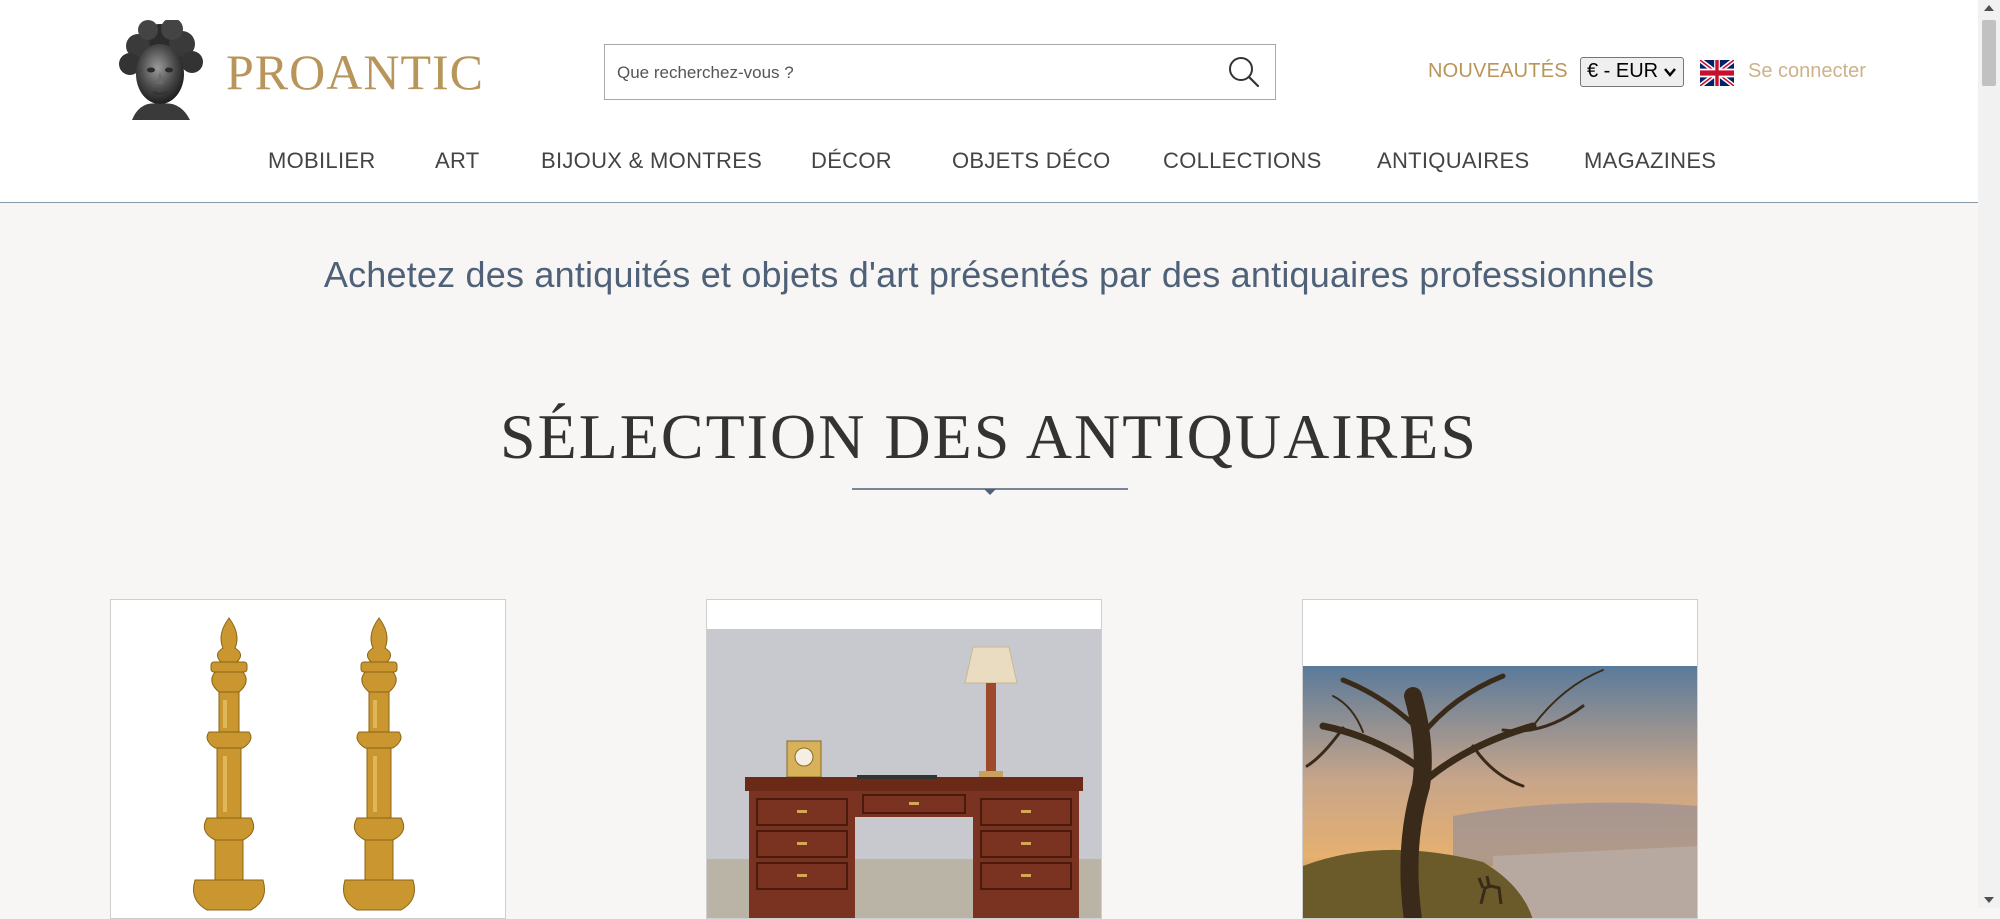 Image resolution: width=2000 pixels, height=919 pixels. Describe the element at coordinates (1650, 161) in the screenshot. I see `nav-item-magazines: MAGAZINES` at that location.